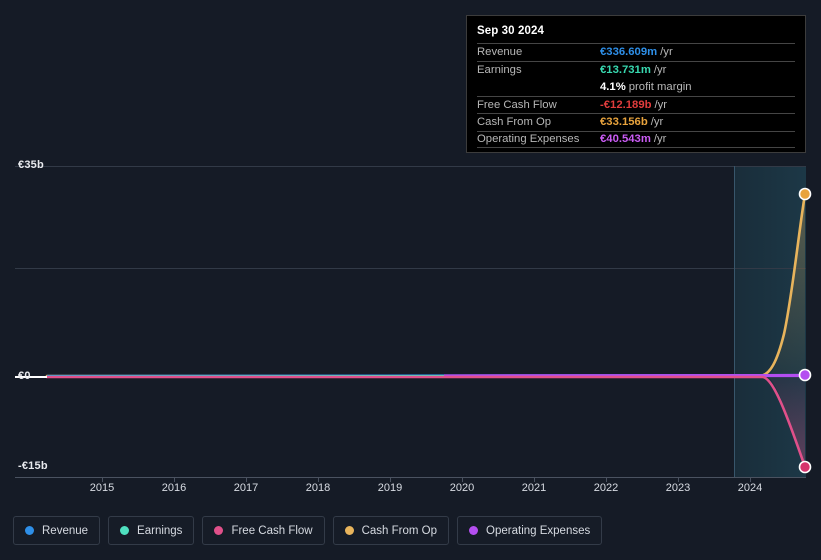 This screenshot has width=821, height=560. What do you see at coordinates (349, 530) in the screenshot?
I see `legend-dot-cash-from-op-icon` at bounding box center [349, 530].